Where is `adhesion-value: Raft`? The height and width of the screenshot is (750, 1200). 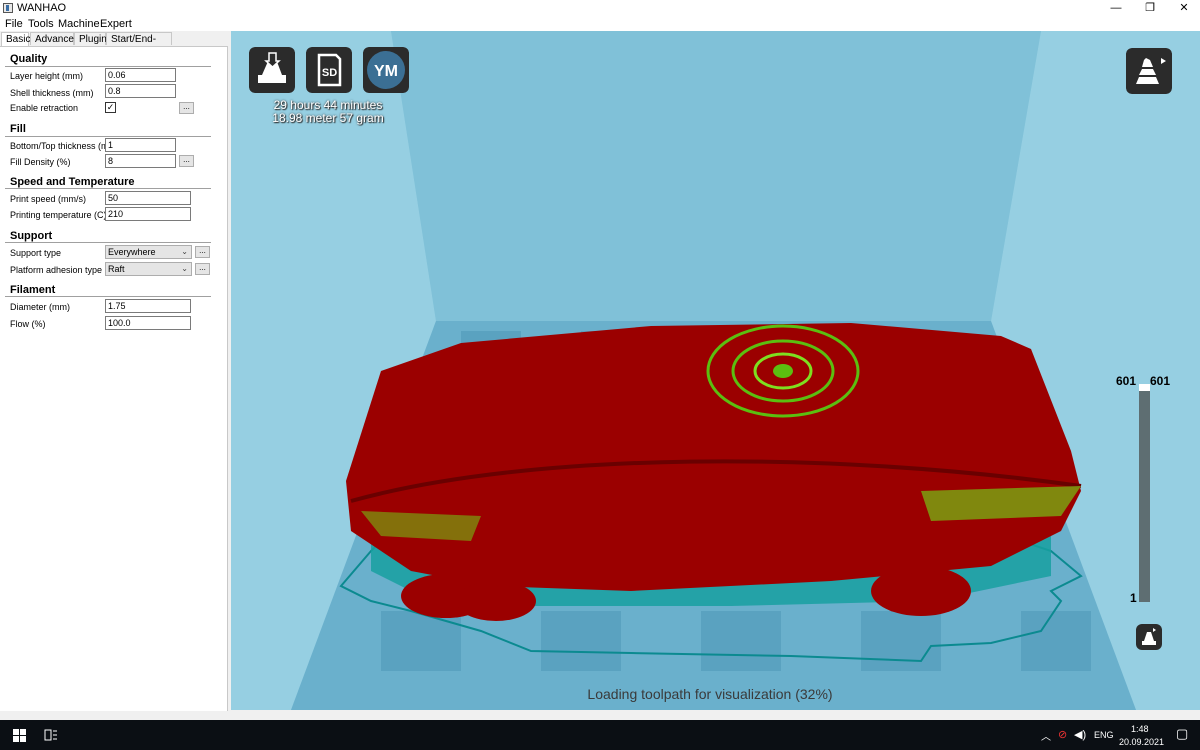 adhesion-value: Raft is located at coordinates (116, 269).